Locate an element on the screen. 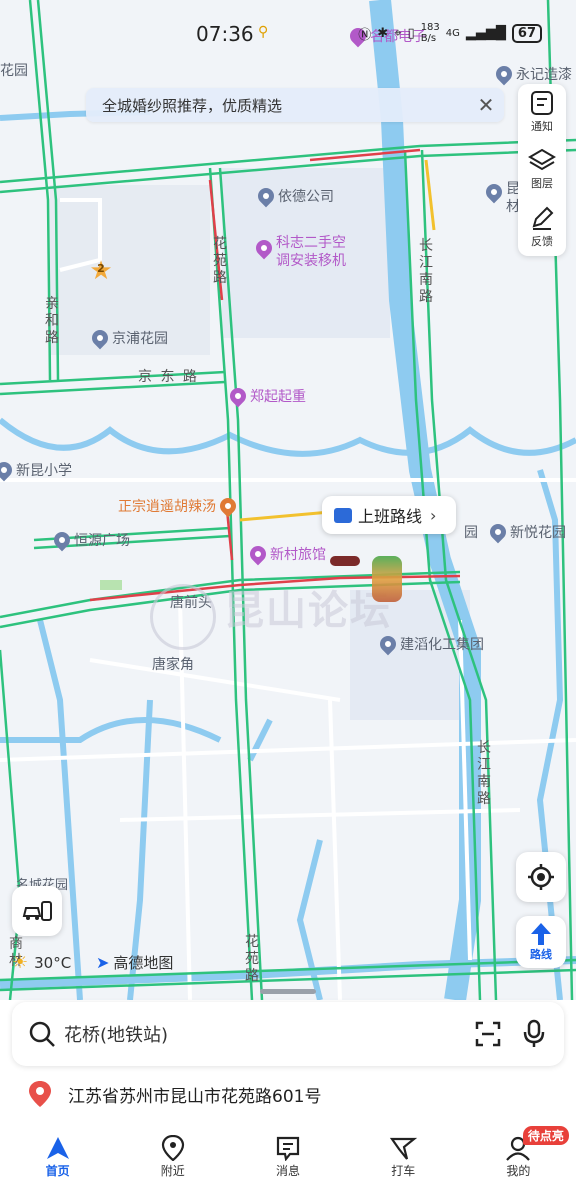  promo-banner: 全城婚纱照推荐，优质精选 ✕ is located at coordinates (295, 105).